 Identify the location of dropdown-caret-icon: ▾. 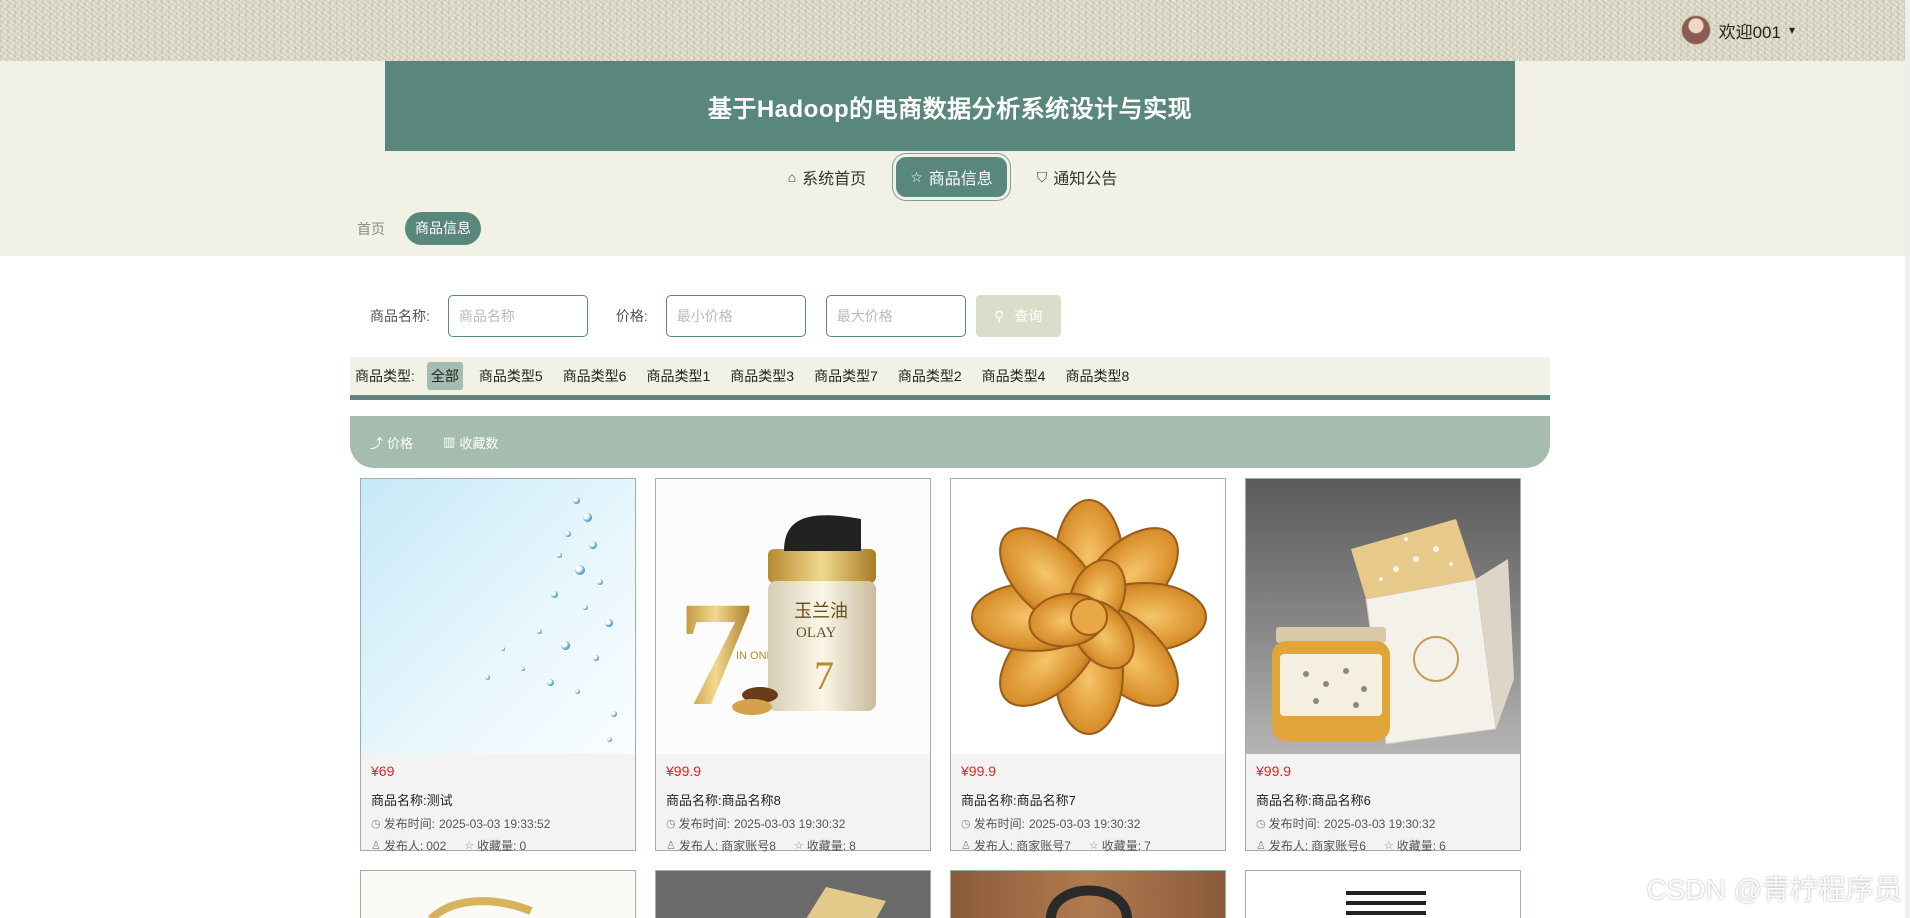
(1792, 30).